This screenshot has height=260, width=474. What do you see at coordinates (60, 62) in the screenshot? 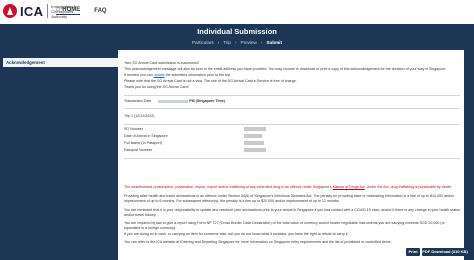
I see `sidebar-item-acknowledgement: Acknowledgement` at bounding box center [60, 62].